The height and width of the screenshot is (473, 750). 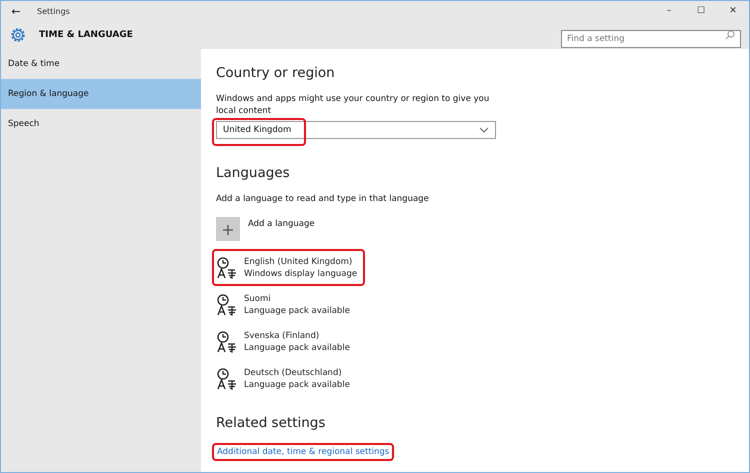 I want to click on language-name: Svenska (Finland), so click(x=282, y=336).